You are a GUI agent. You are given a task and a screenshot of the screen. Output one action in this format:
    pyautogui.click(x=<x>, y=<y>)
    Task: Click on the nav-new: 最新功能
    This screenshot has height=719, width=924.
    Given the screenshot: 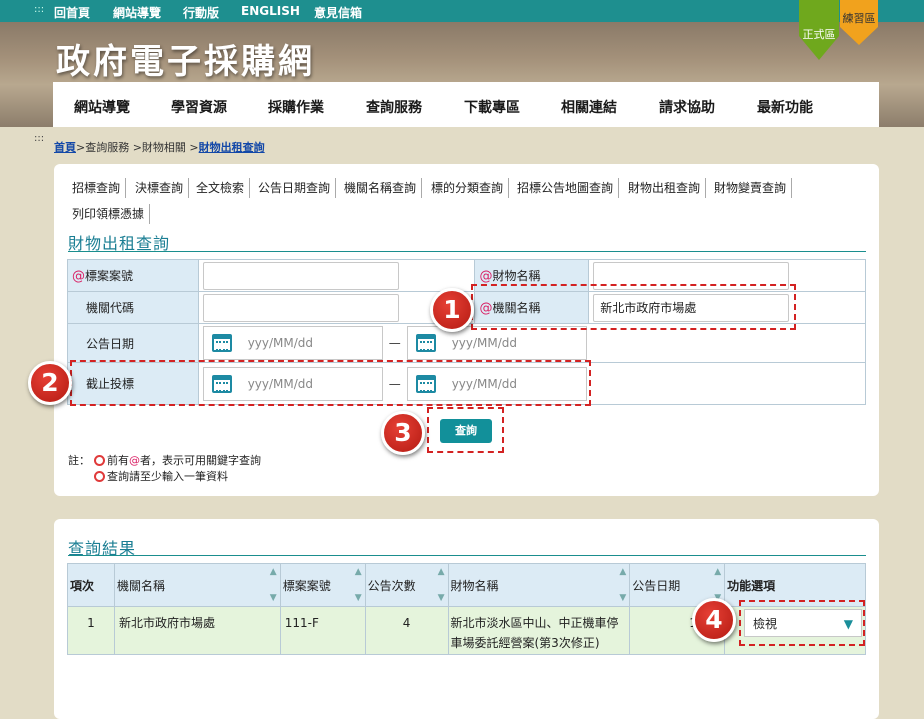 What is the action you would take?
    pyautogui.click(x=785, y=107)
    